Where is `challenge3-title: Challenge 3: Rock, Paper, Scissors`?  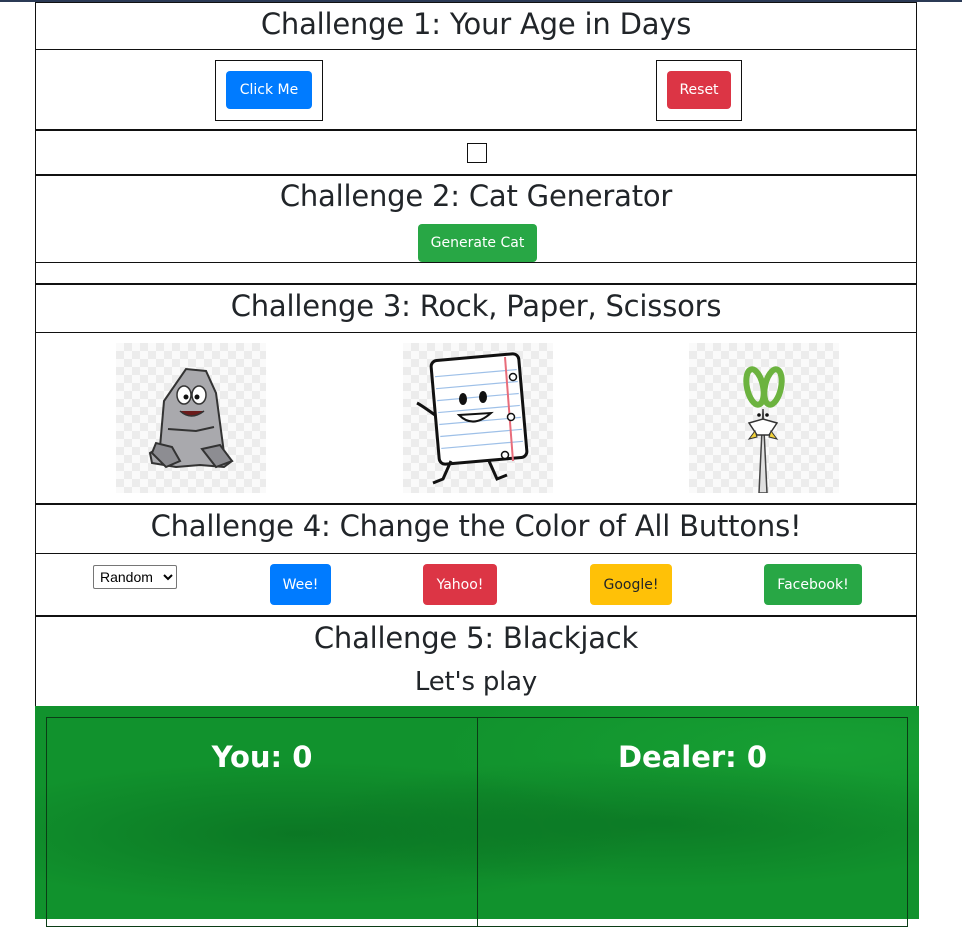 challenge3-title: Challenge 3: Rock, Paper, Scissors is located at coordinates (476, 306).